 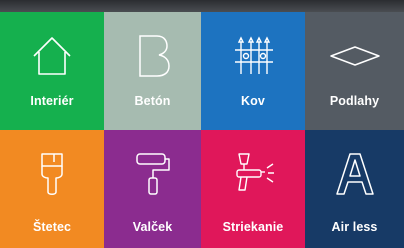 I want to click on paint-roller-icon, so click(x=153, y=174).